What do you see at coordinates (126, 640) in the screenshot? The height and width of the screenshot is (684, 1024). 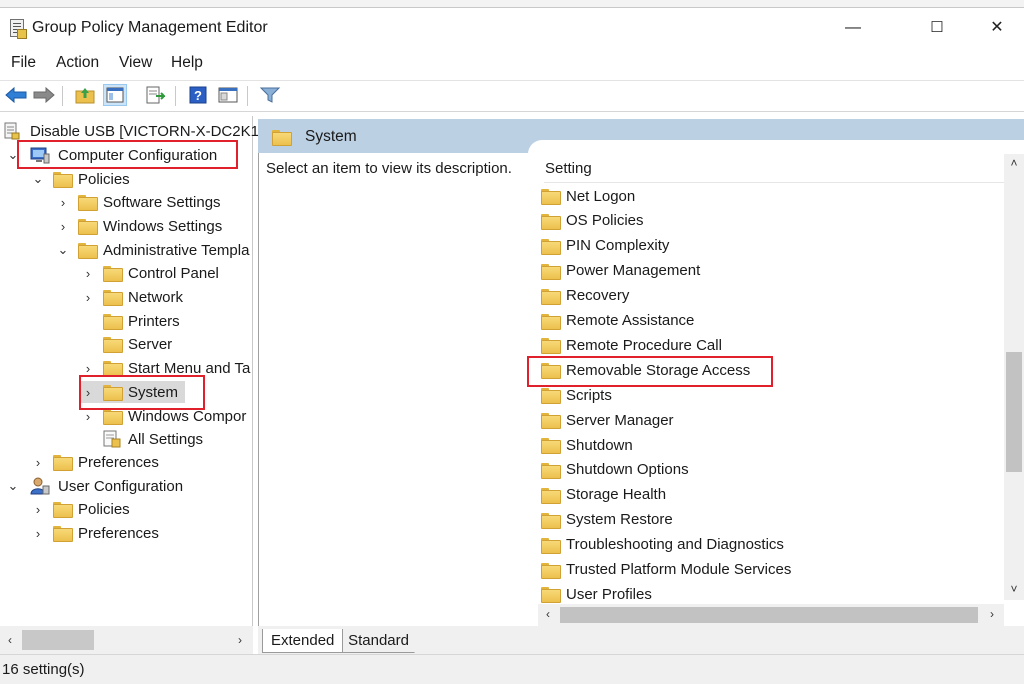 I see `tree-horizontal-scrollbar: ‹ ›` at bounding box center [126, 640].